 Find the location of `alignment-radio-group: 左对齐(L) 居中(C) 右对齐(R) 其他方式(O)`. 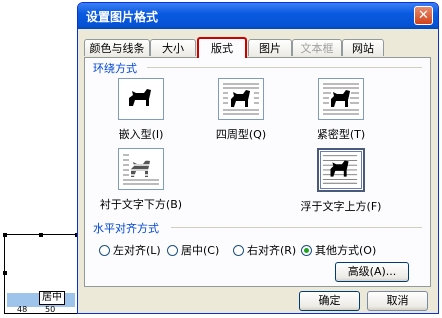

alignment-radio-group: 左对齐(L) 居中(C) 右对齐(R) 其他方式(O) is located at coordinates (259, 250).